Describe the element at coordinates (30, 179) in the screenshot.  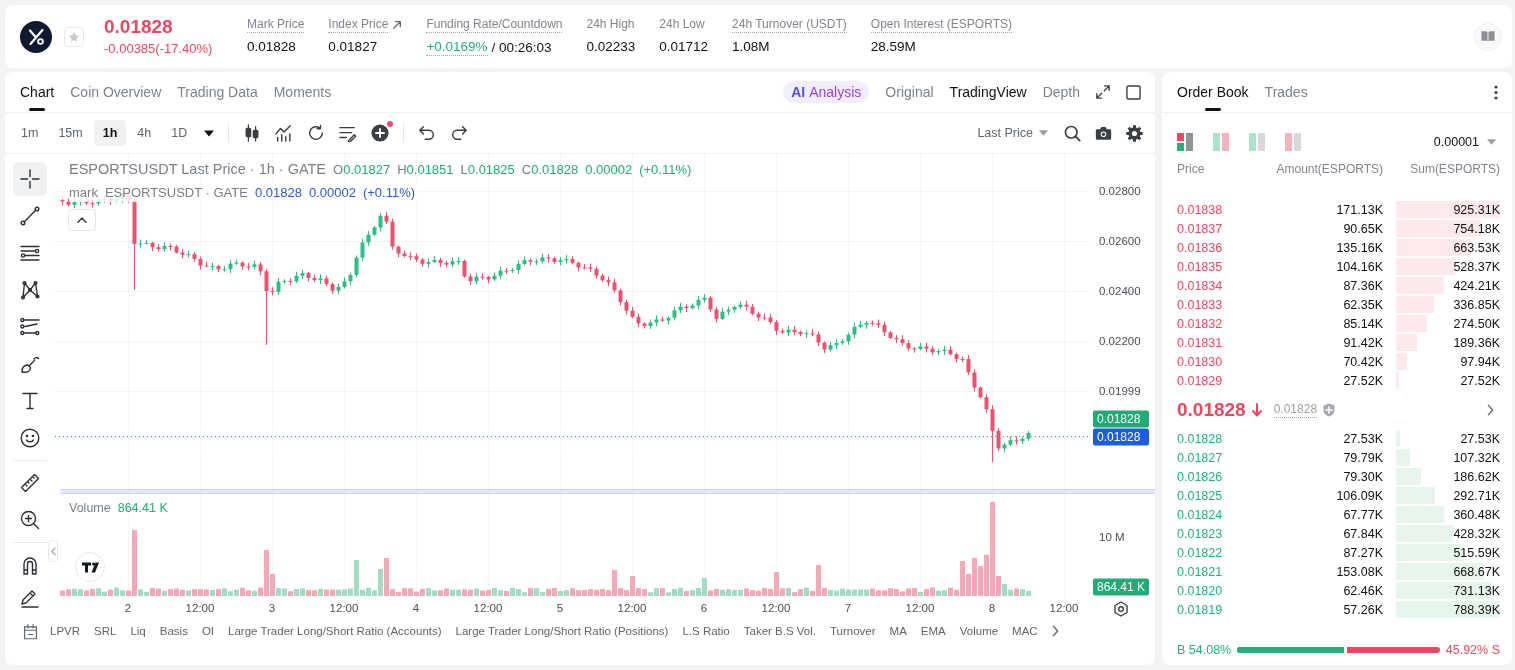
I see `drawing-tool-button` at that location.